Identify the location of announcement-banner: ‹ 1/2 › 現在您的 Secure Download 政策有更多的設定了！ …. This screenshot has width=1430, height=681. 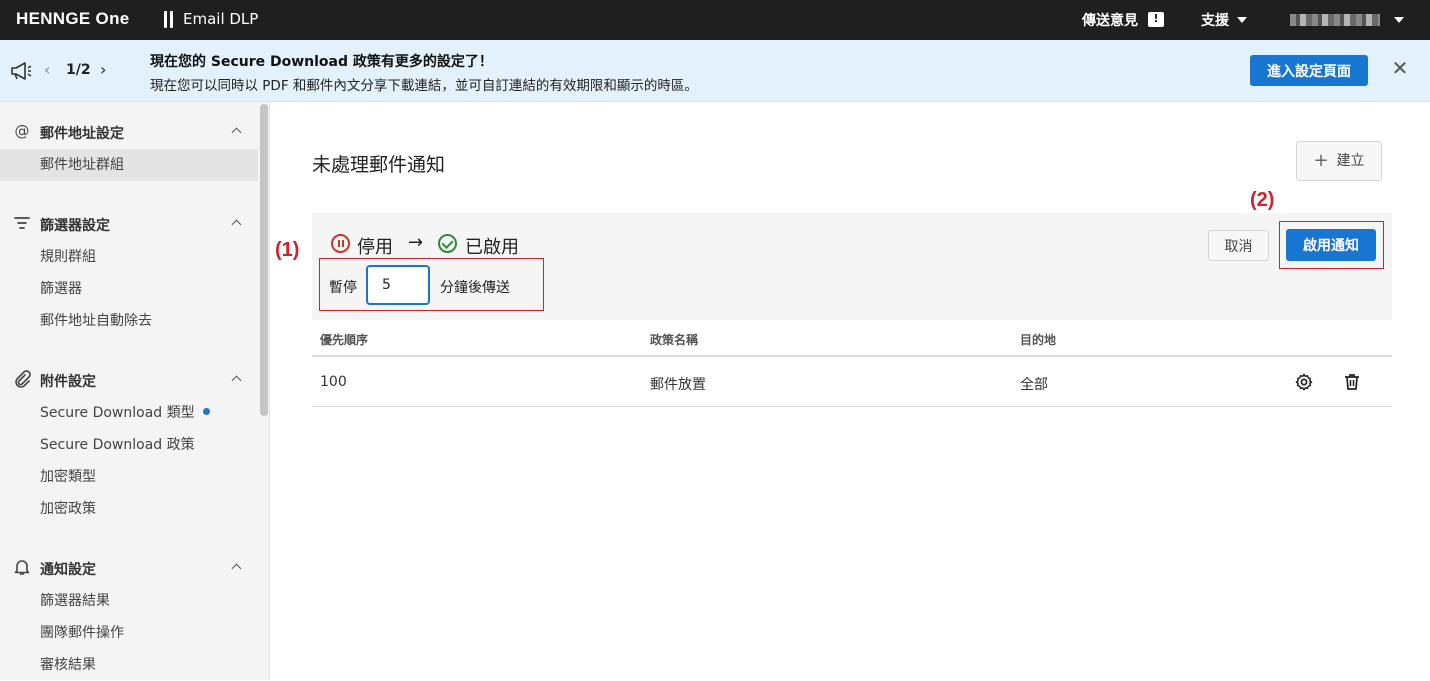
(715, 71).